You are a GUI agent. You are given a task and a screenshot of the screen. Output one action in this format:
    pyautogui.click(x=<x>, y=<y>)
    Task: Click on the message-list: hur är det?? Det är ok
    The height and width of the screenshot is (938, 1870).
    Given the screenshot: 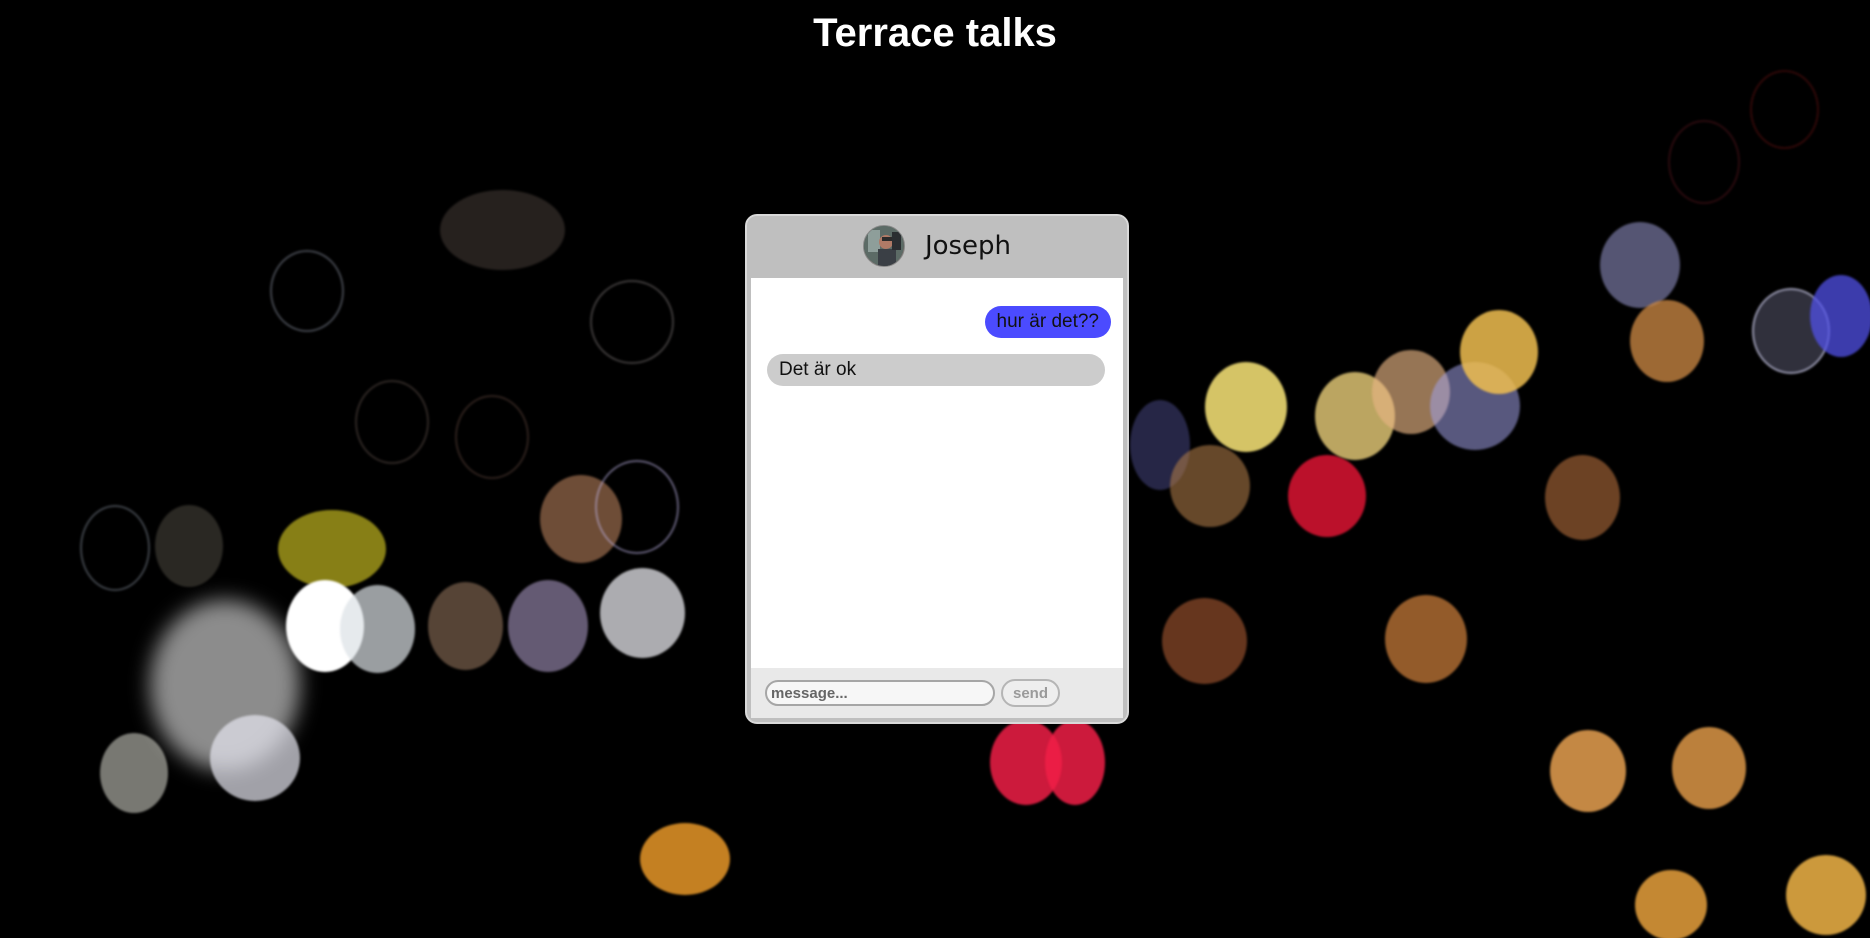 What is the action you would take?
    pyautogui.click(x=937, y=473)
    